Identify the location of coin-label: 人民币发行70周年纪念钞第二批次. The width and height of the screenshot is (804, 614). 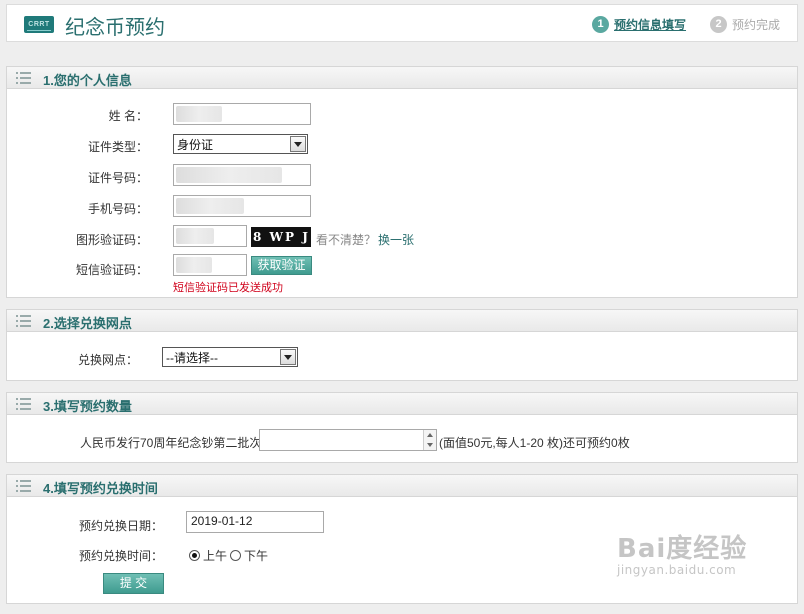
(171, 443).